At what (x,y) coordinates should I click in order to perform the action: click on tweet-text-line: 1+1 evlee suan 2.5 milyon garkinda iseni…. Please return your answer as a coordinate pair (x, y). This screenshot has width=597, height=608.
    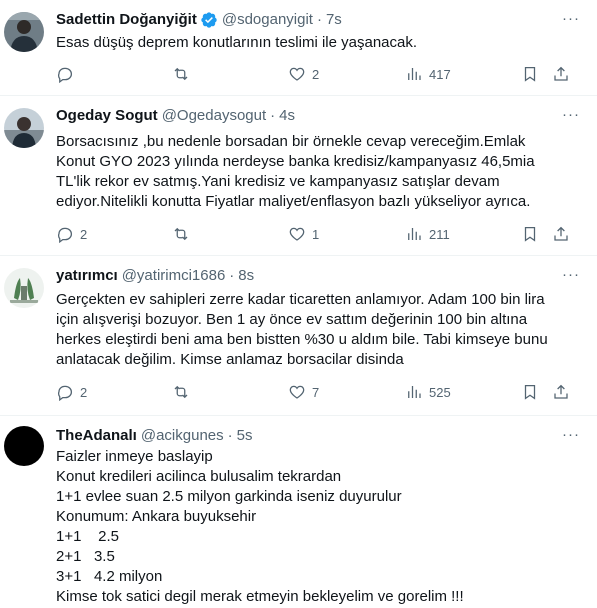
    Looking at the image, I should click on (229, 496).